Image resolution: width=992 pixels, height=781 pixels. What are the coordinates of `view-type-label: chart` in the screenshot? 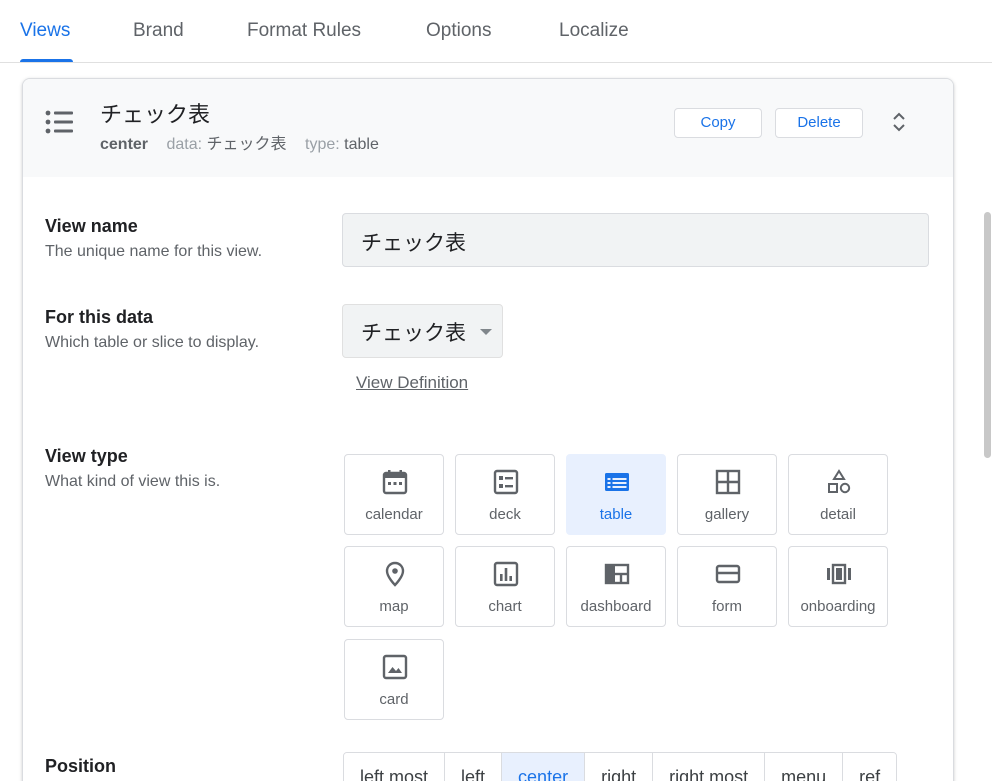 It's located at (505, 606).